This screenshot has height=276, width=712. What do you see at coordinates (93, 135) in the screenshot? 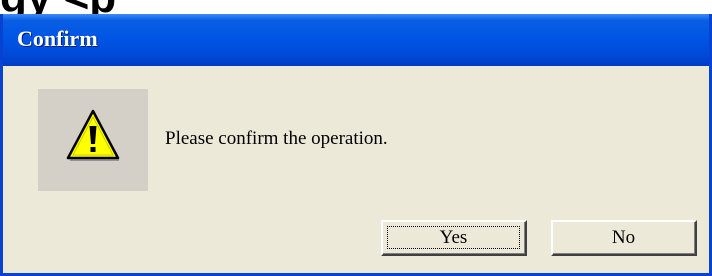
I see `warning-icon` at bounding box center [93, 135].